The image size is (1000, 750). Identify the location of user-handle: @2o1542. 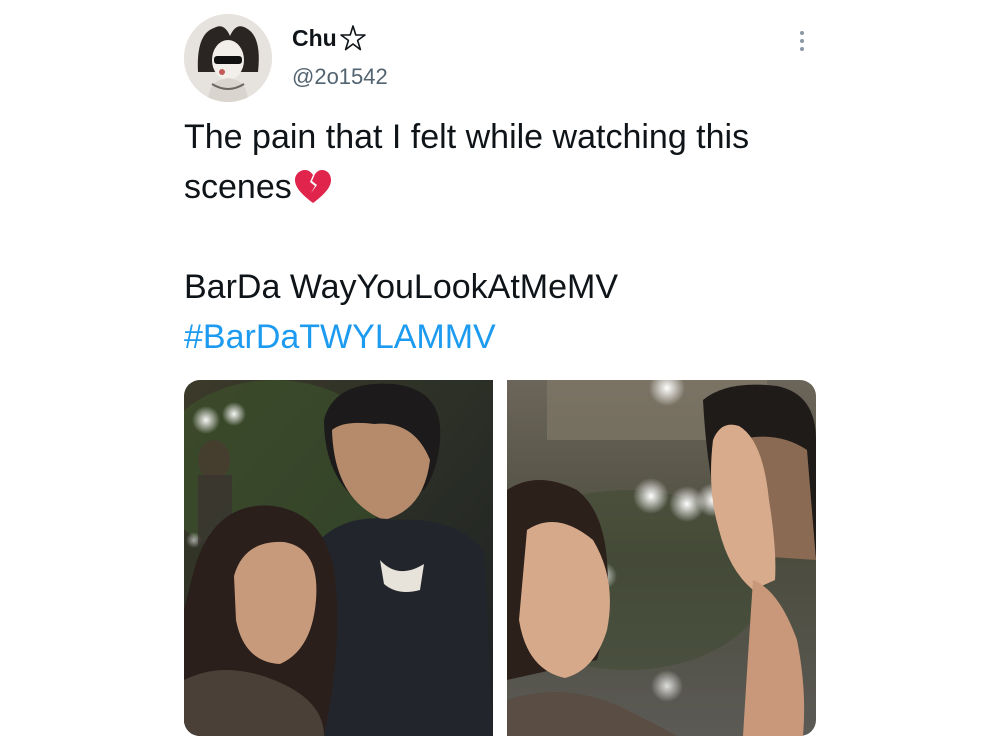
(340, 77).